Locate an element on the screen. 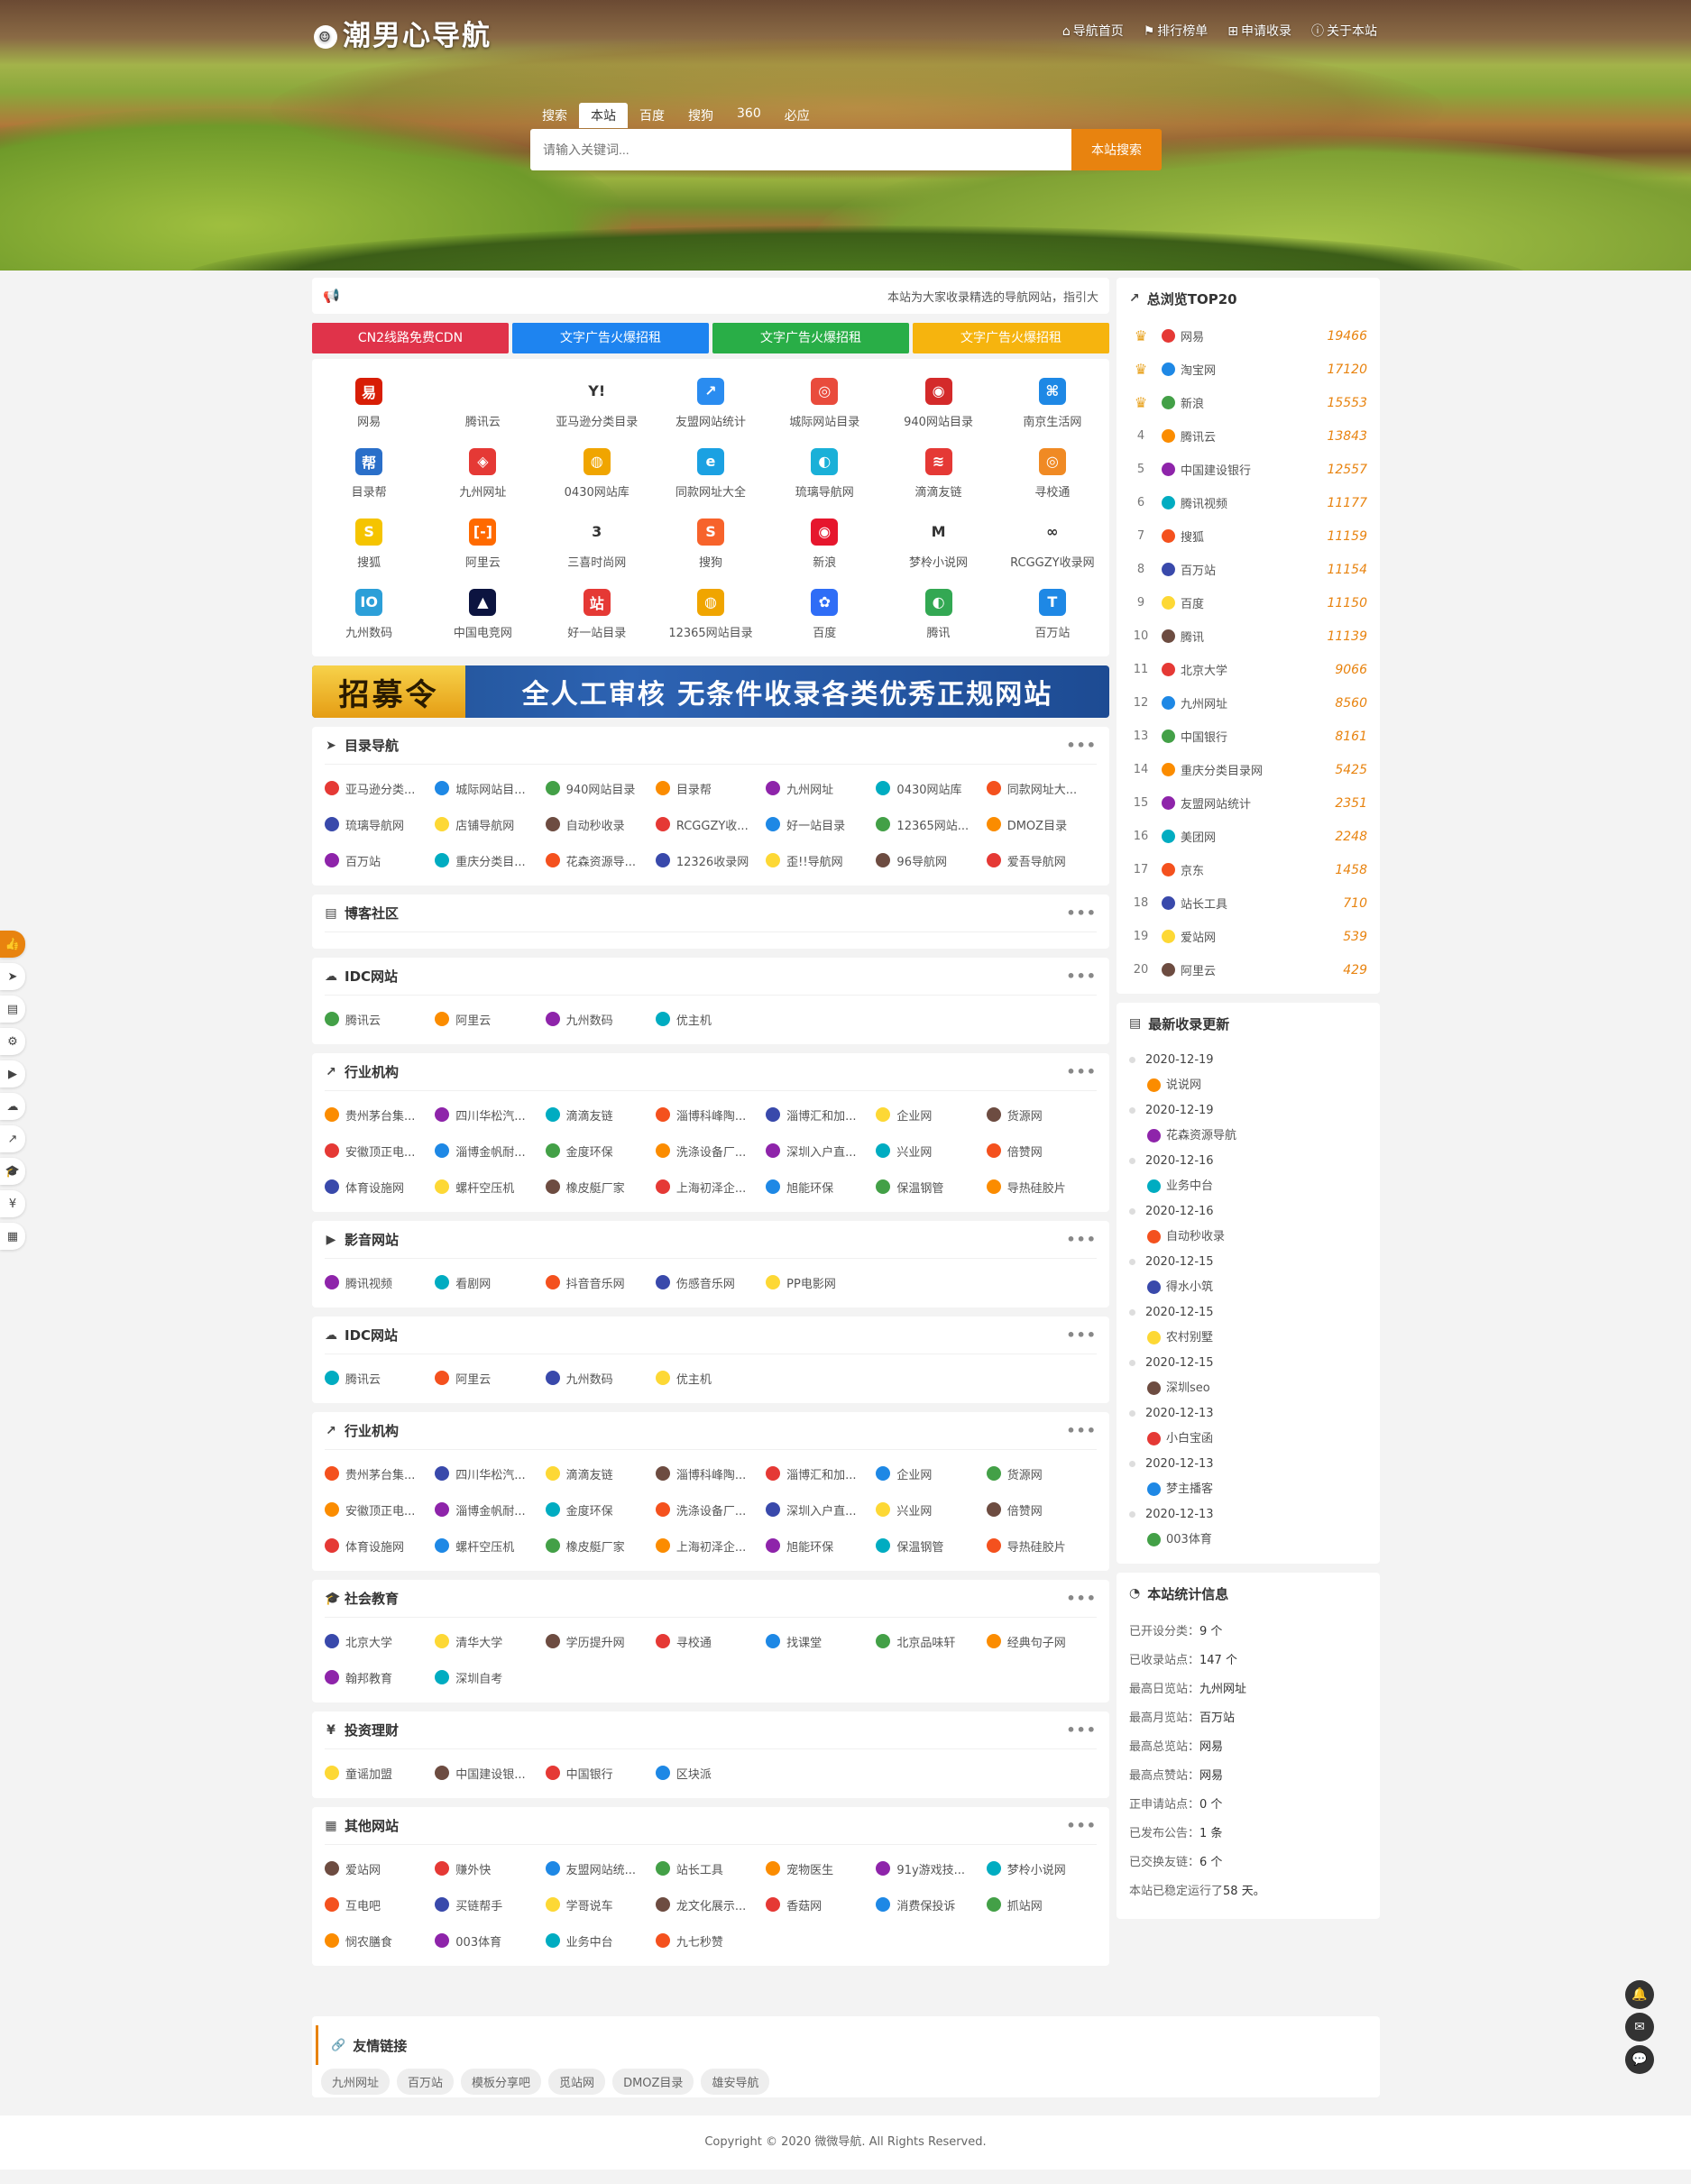 This screenshot has width=1691, height=2184. site-link: 学历提升网 is located at coordinates (601, 1641).